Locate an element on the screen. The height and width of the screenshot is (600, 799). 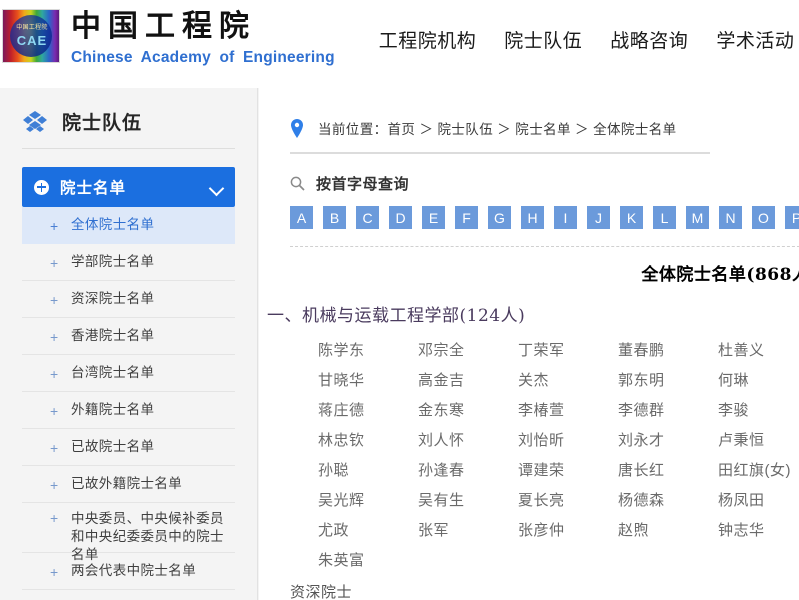
sidebar-item-label: 已故院士名单 is located at coordinates (113, 446).